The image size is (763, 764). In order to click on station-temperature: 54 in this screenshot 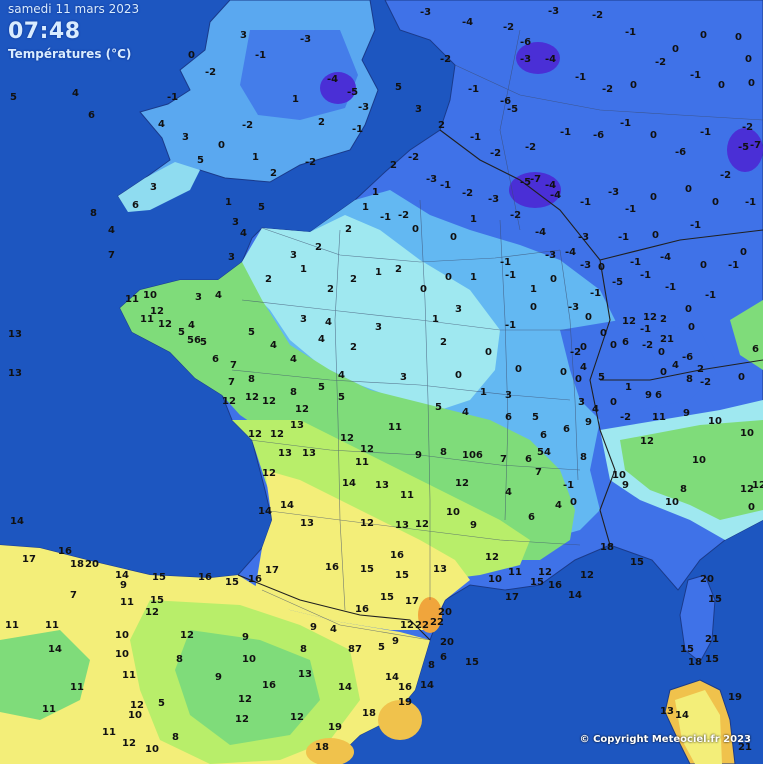, I will do `click(544, 452)`.